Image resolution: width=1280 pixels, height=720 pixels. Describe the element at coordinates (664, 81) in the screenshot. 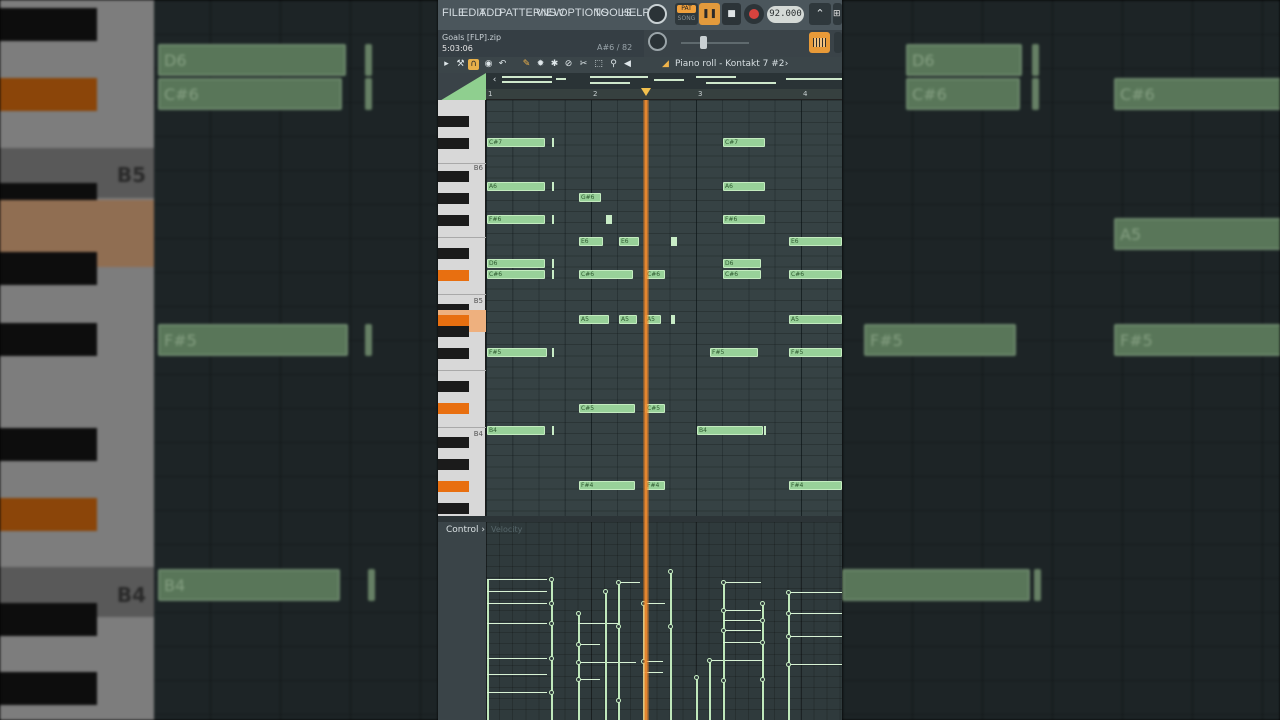

I see `pattern-overview: ‹` at that location.